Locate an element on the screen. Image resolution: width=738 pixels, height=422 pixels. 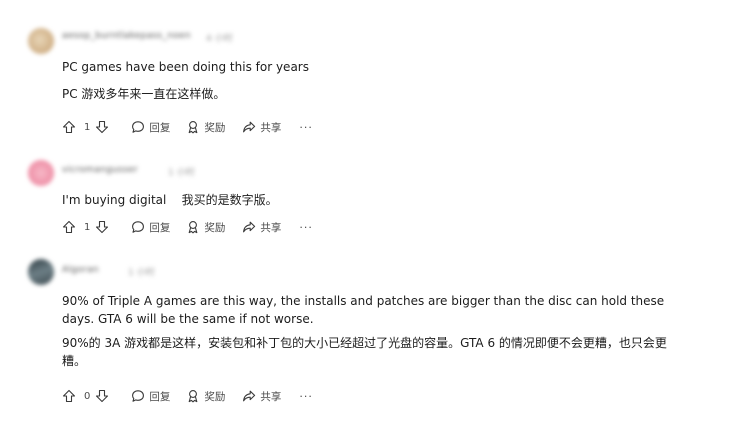
comment-text-zh: PC 游戏多年来一直在这样做。 is located at coordinates (144, 94).